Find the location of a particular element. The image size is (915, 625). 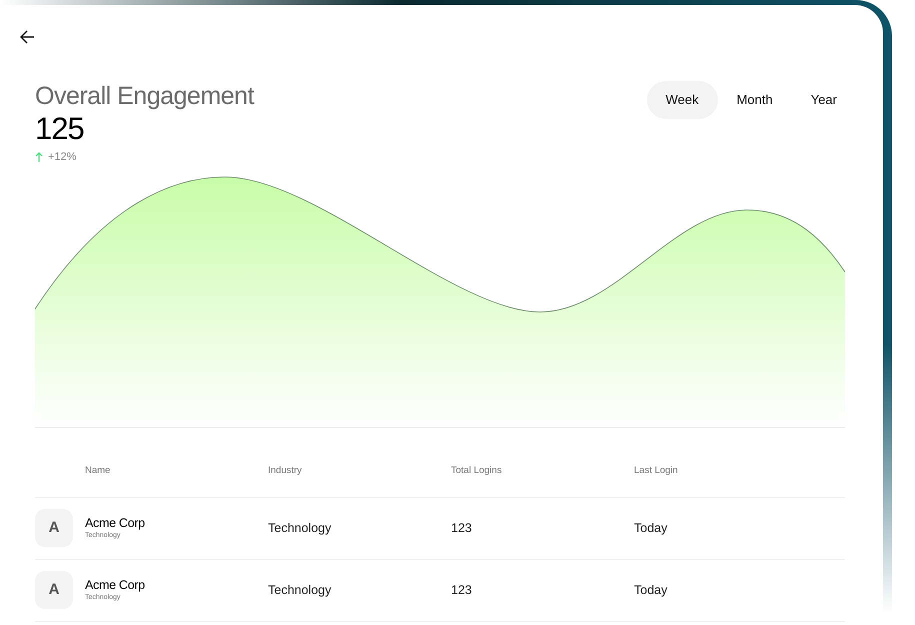

column-header: Total Logins is located at coordinates (476, 471).